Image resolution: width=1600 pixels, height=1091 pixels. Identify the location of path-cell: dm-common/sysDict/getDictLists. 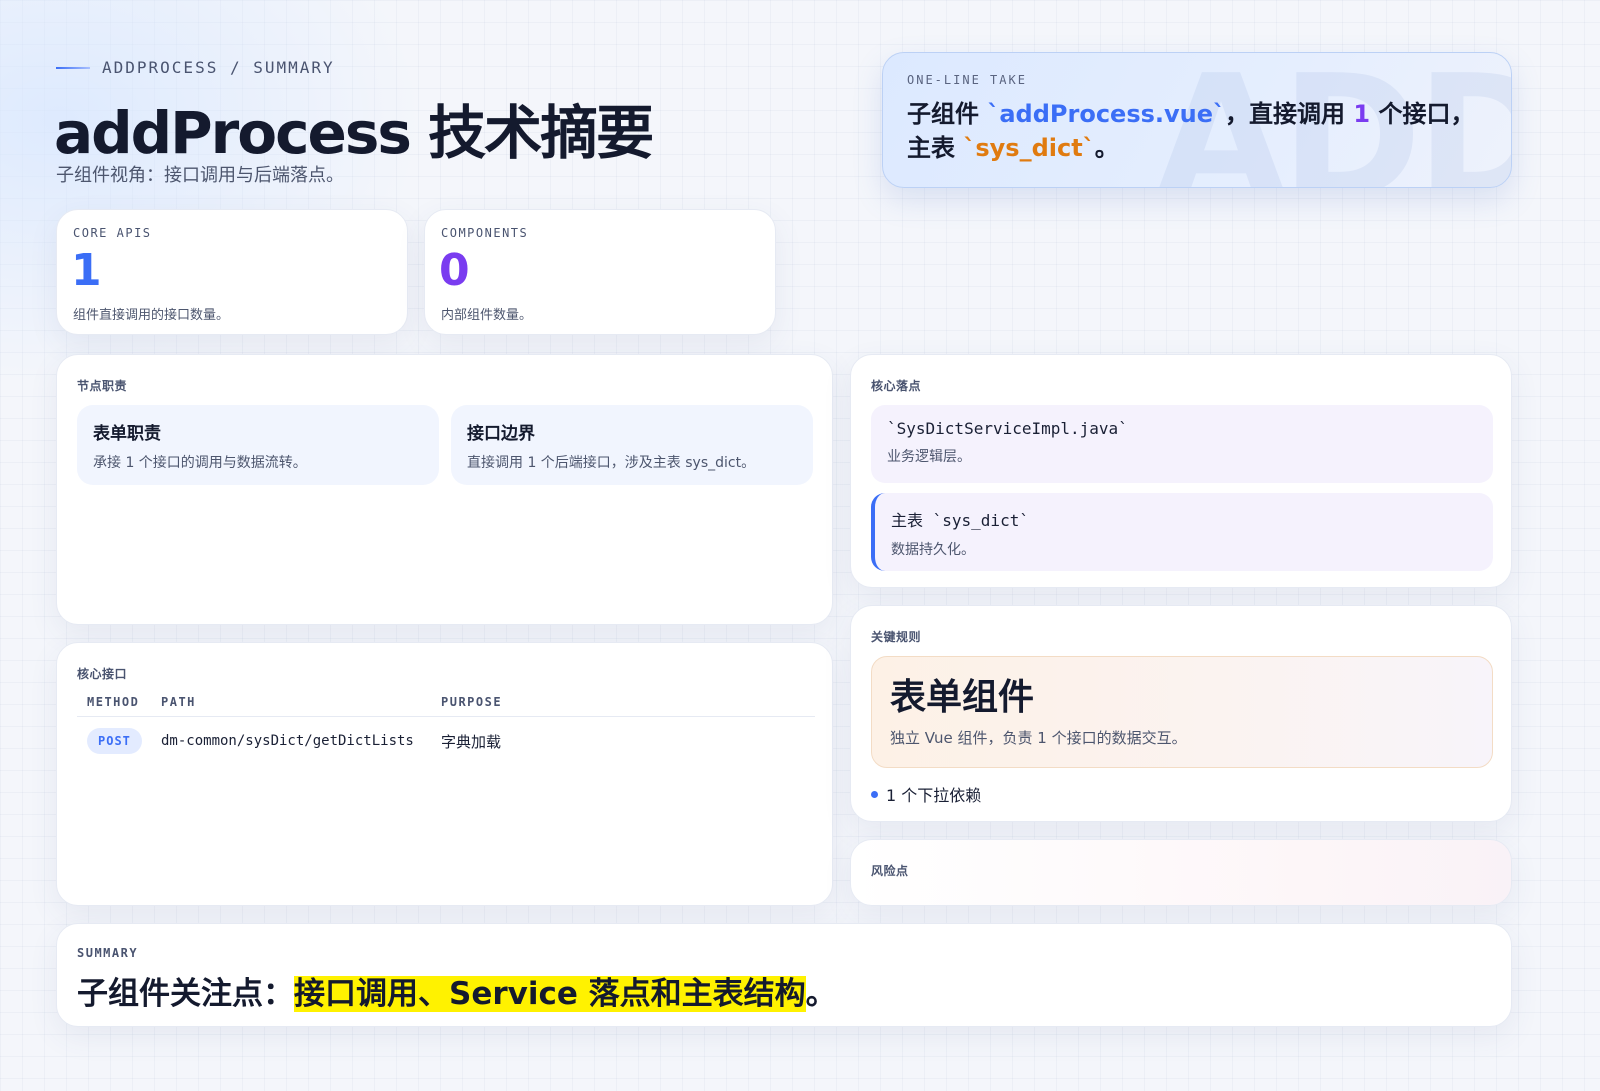
(287, 741).